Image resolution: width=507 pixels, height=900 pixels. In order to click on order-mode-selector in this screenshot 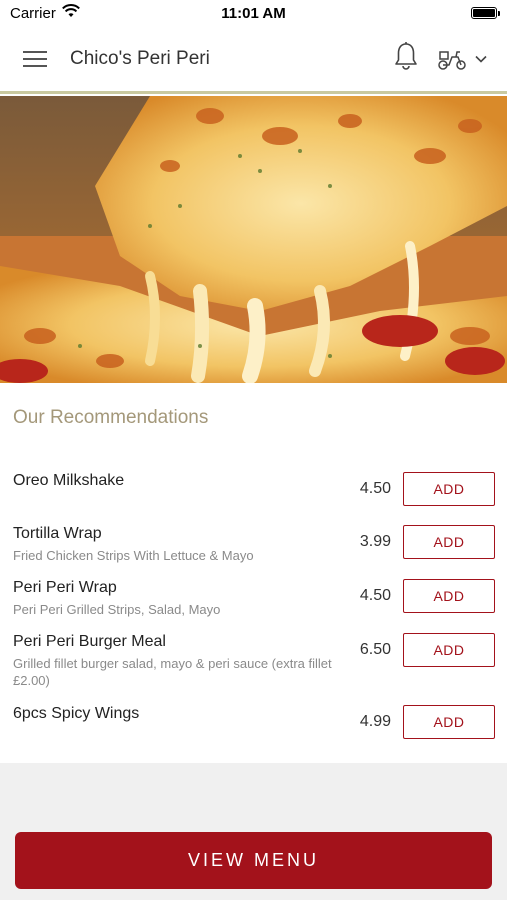, I will do `click(462, 59)`.